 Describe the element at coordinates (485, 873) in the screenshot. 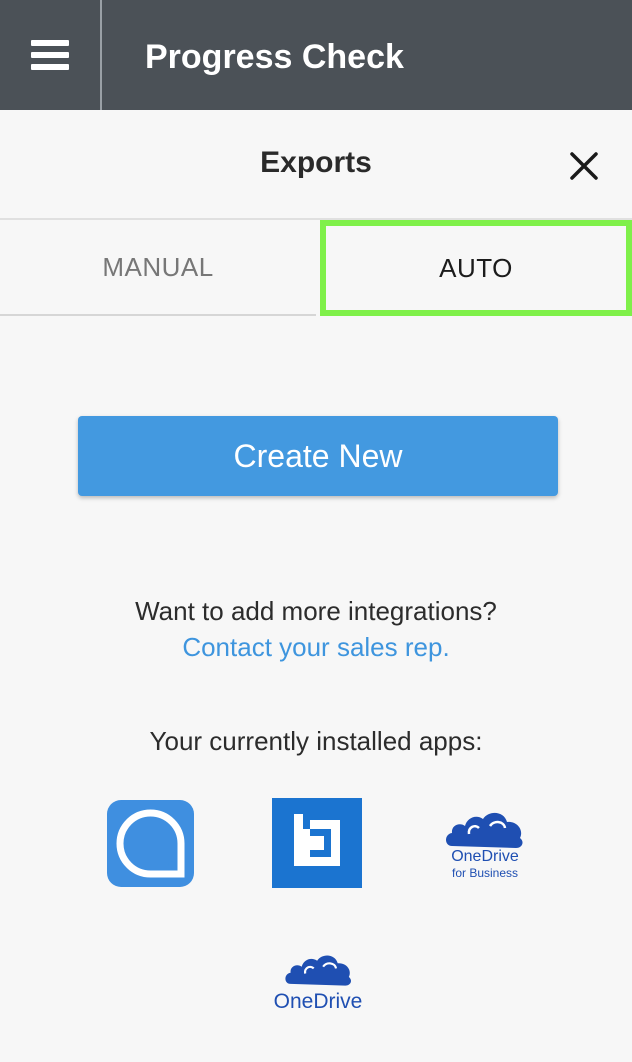

I see `onedrive-business-sublabel: for Business` at that location.